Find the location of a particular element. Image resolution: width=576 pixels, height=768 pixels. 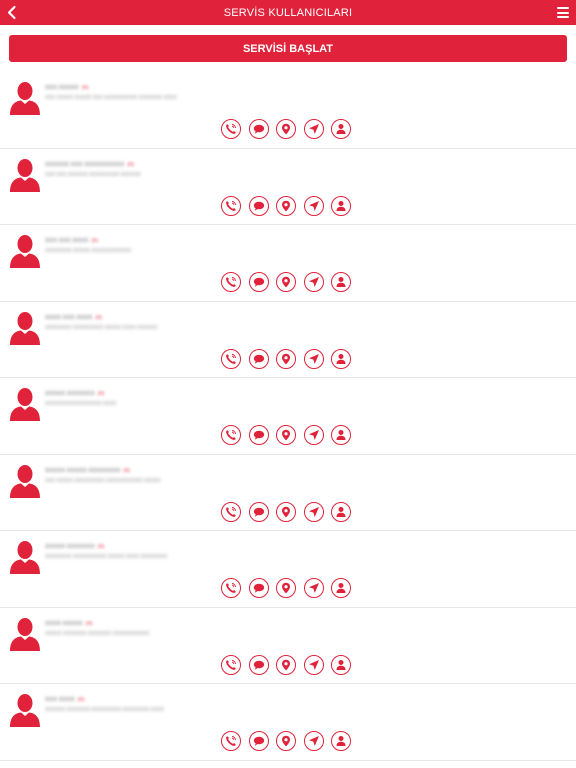

chevron-left-icon is located at coordinates (12, 12).